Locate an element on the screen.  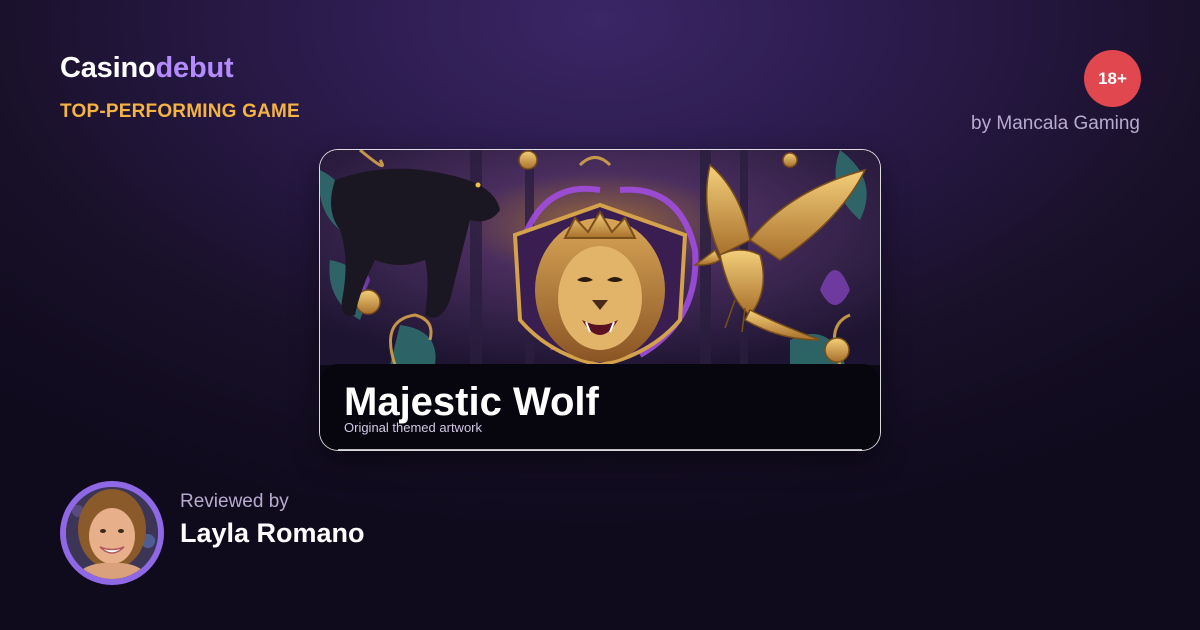
game-card-caption: Majestic Wolf Original themed artwork is located at coordinates (600, 407).